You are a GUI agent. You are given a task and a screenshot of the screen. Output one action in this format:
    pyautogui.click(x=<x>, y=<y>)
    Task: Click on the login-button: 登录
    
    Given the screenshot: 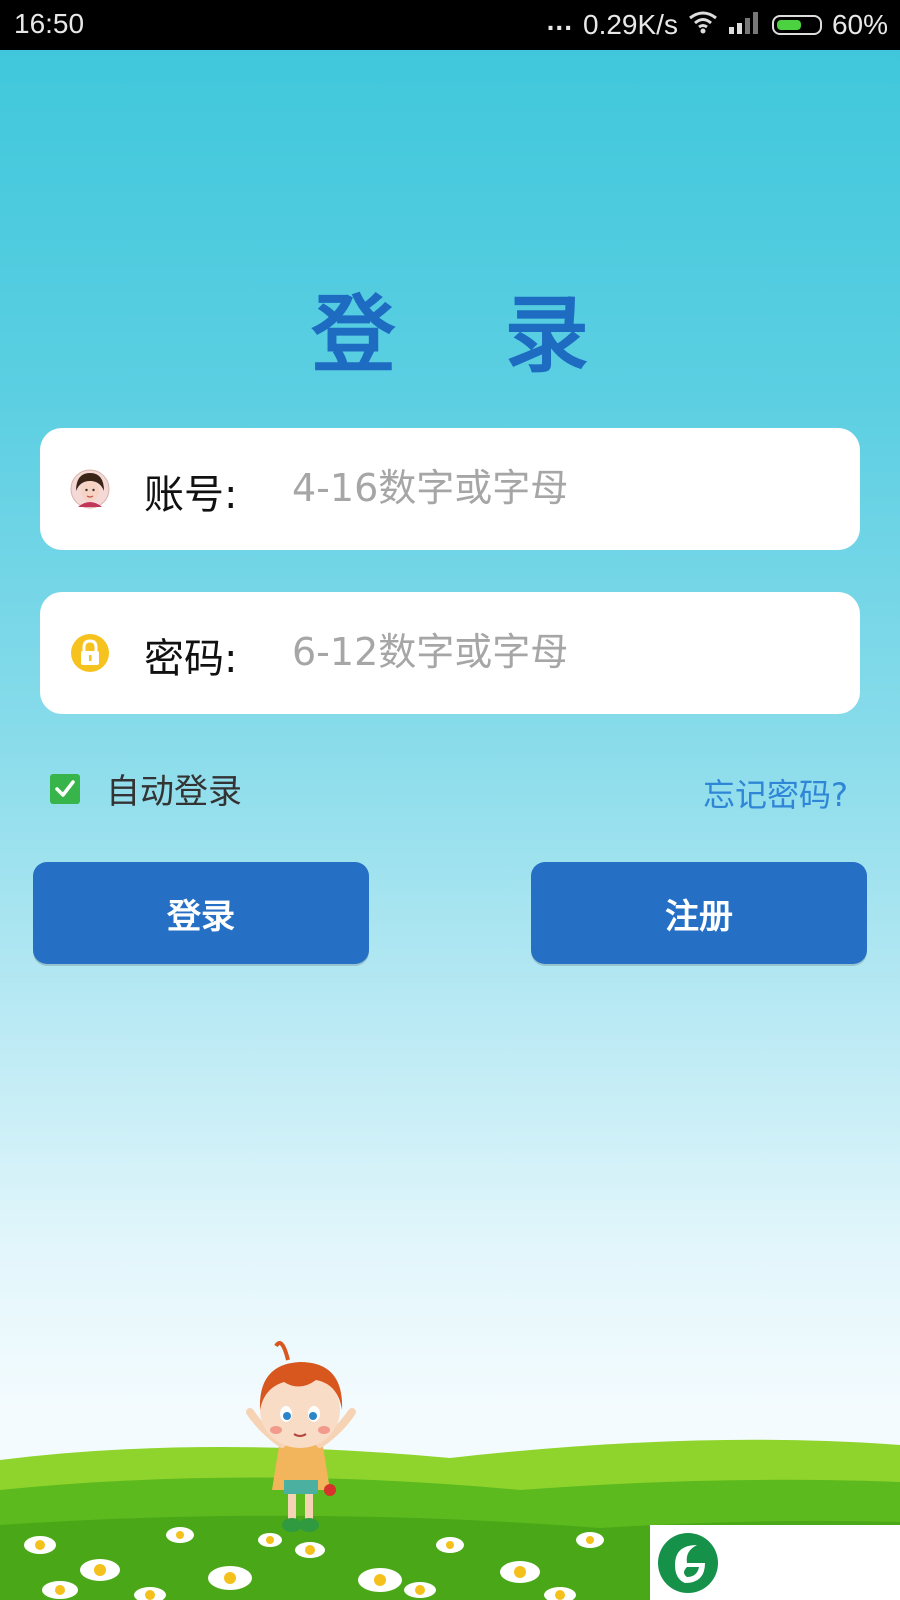 What is the action you would take?
    pyautogui.click(x=201, y=913)
    